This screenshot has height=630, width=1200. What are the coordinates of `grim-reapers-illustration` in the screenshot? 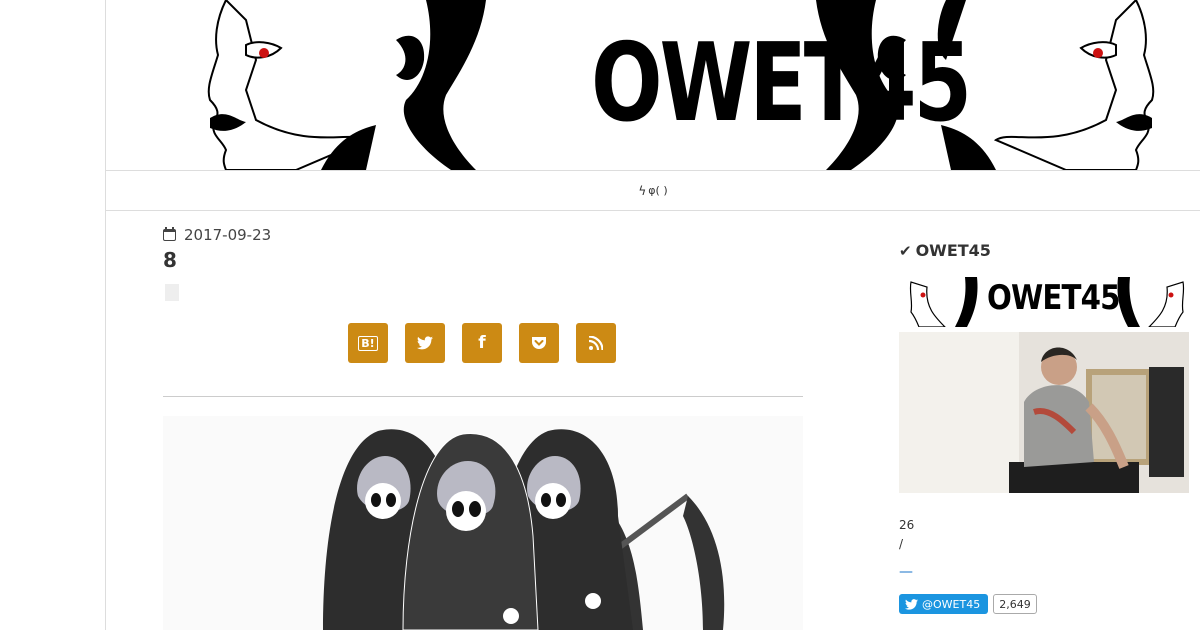 It's located at (524, 529).